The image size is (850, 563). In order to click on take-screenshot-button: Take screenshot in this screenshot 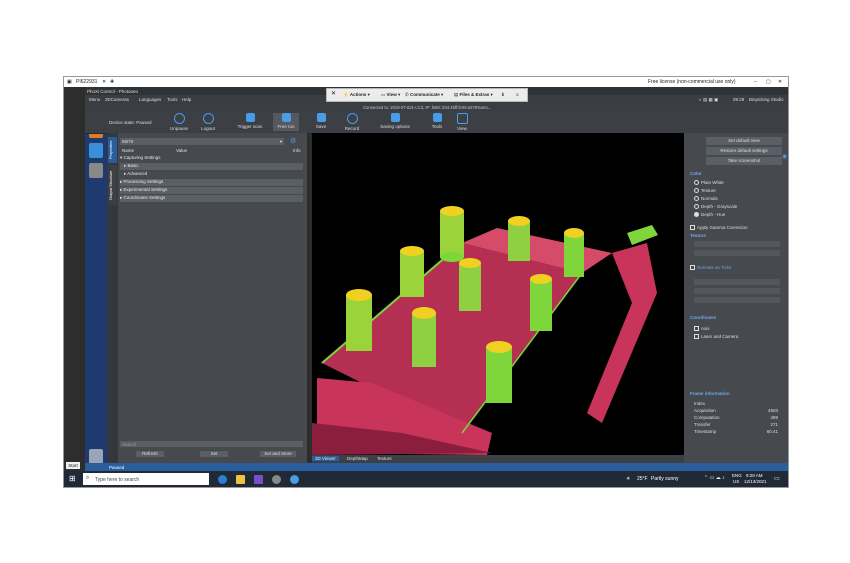, I will do `click(744, 161)`.